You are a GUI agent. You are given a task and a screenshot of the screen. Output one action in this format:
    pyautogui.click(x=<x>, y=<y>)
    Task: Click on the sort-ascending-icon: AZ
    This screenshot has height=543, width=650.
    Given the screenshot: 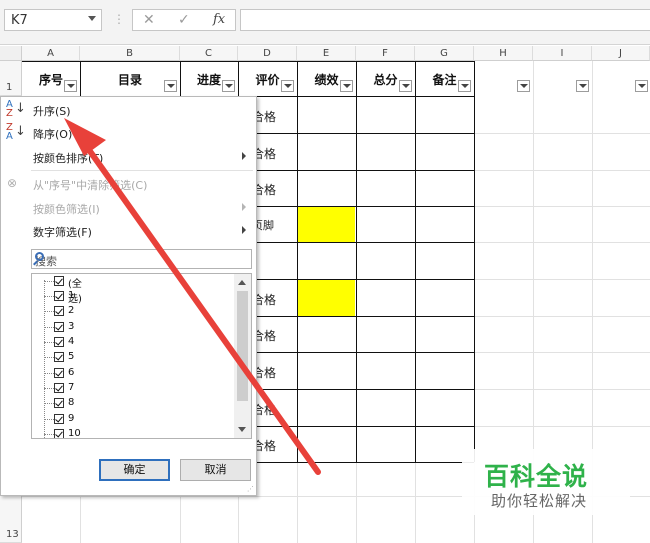 What is the action you would take?
    pyautogui.click(x=9, y=109)
    